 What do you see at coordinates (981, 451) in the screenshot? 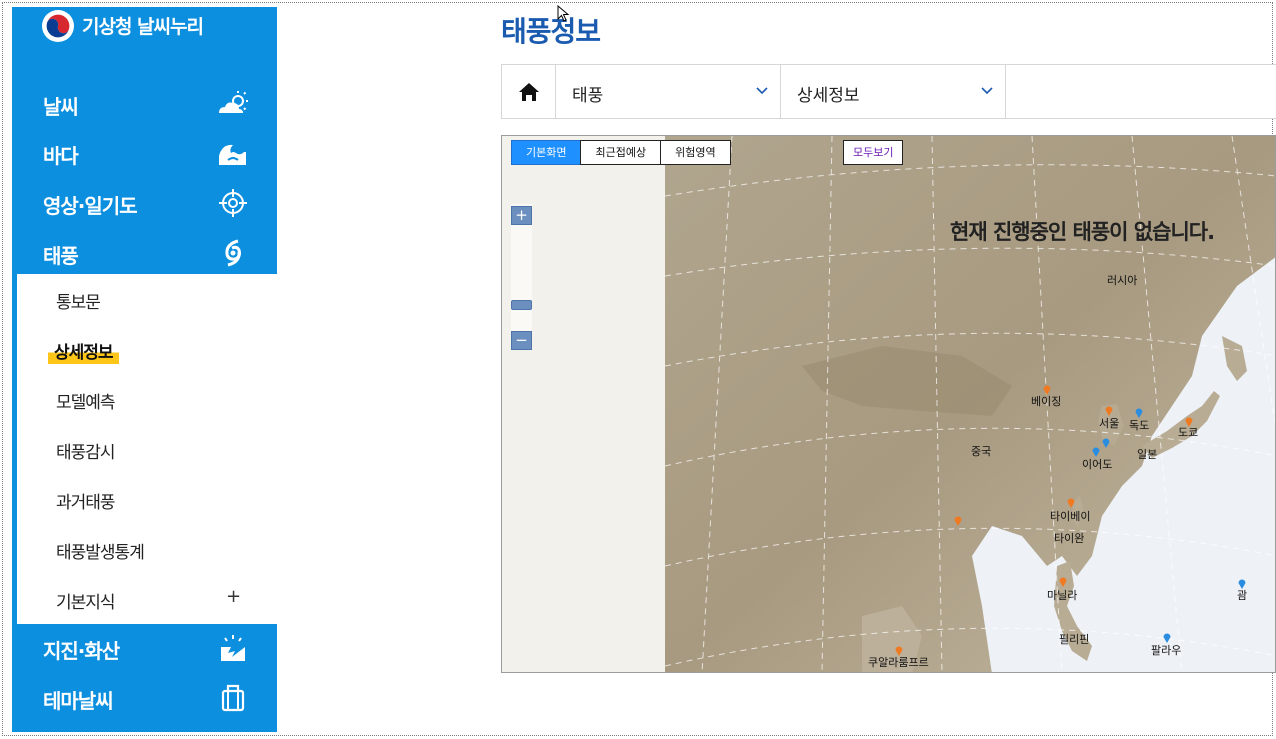
I see `map-label-china: 중국` at bounding box center [981, 451].